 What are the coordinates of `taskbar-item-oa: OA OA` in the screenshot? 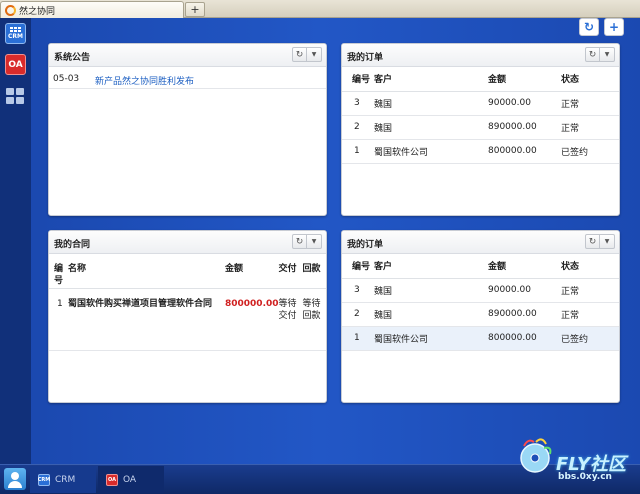 It's located at (131, 479).